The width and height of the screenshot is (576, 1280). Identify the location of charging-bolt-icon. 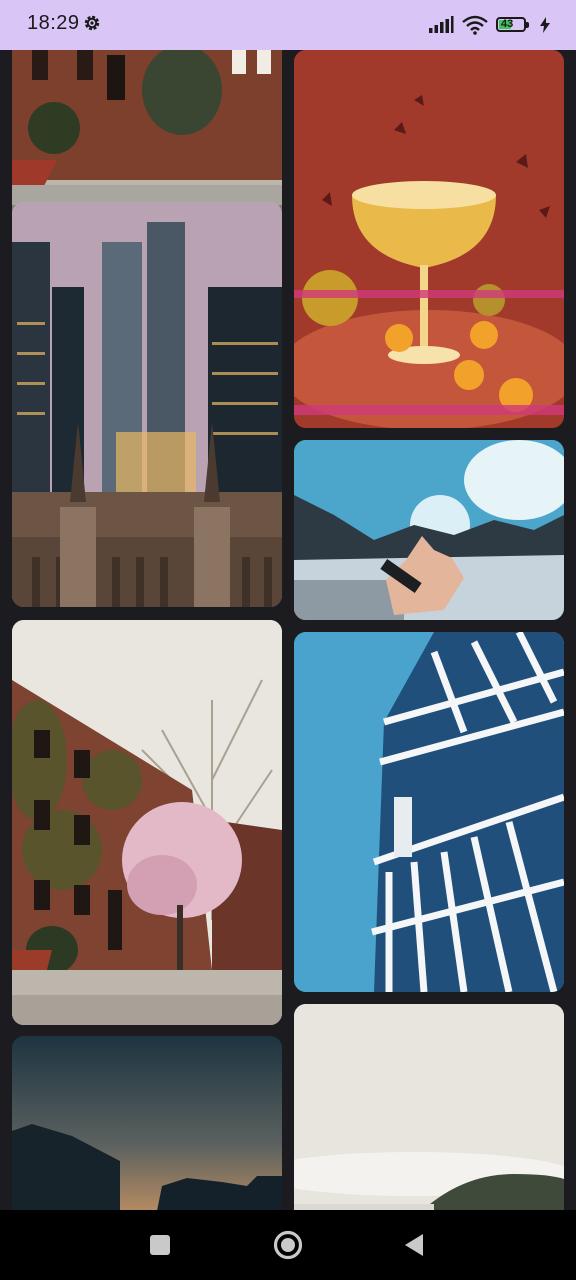
(545, 25).